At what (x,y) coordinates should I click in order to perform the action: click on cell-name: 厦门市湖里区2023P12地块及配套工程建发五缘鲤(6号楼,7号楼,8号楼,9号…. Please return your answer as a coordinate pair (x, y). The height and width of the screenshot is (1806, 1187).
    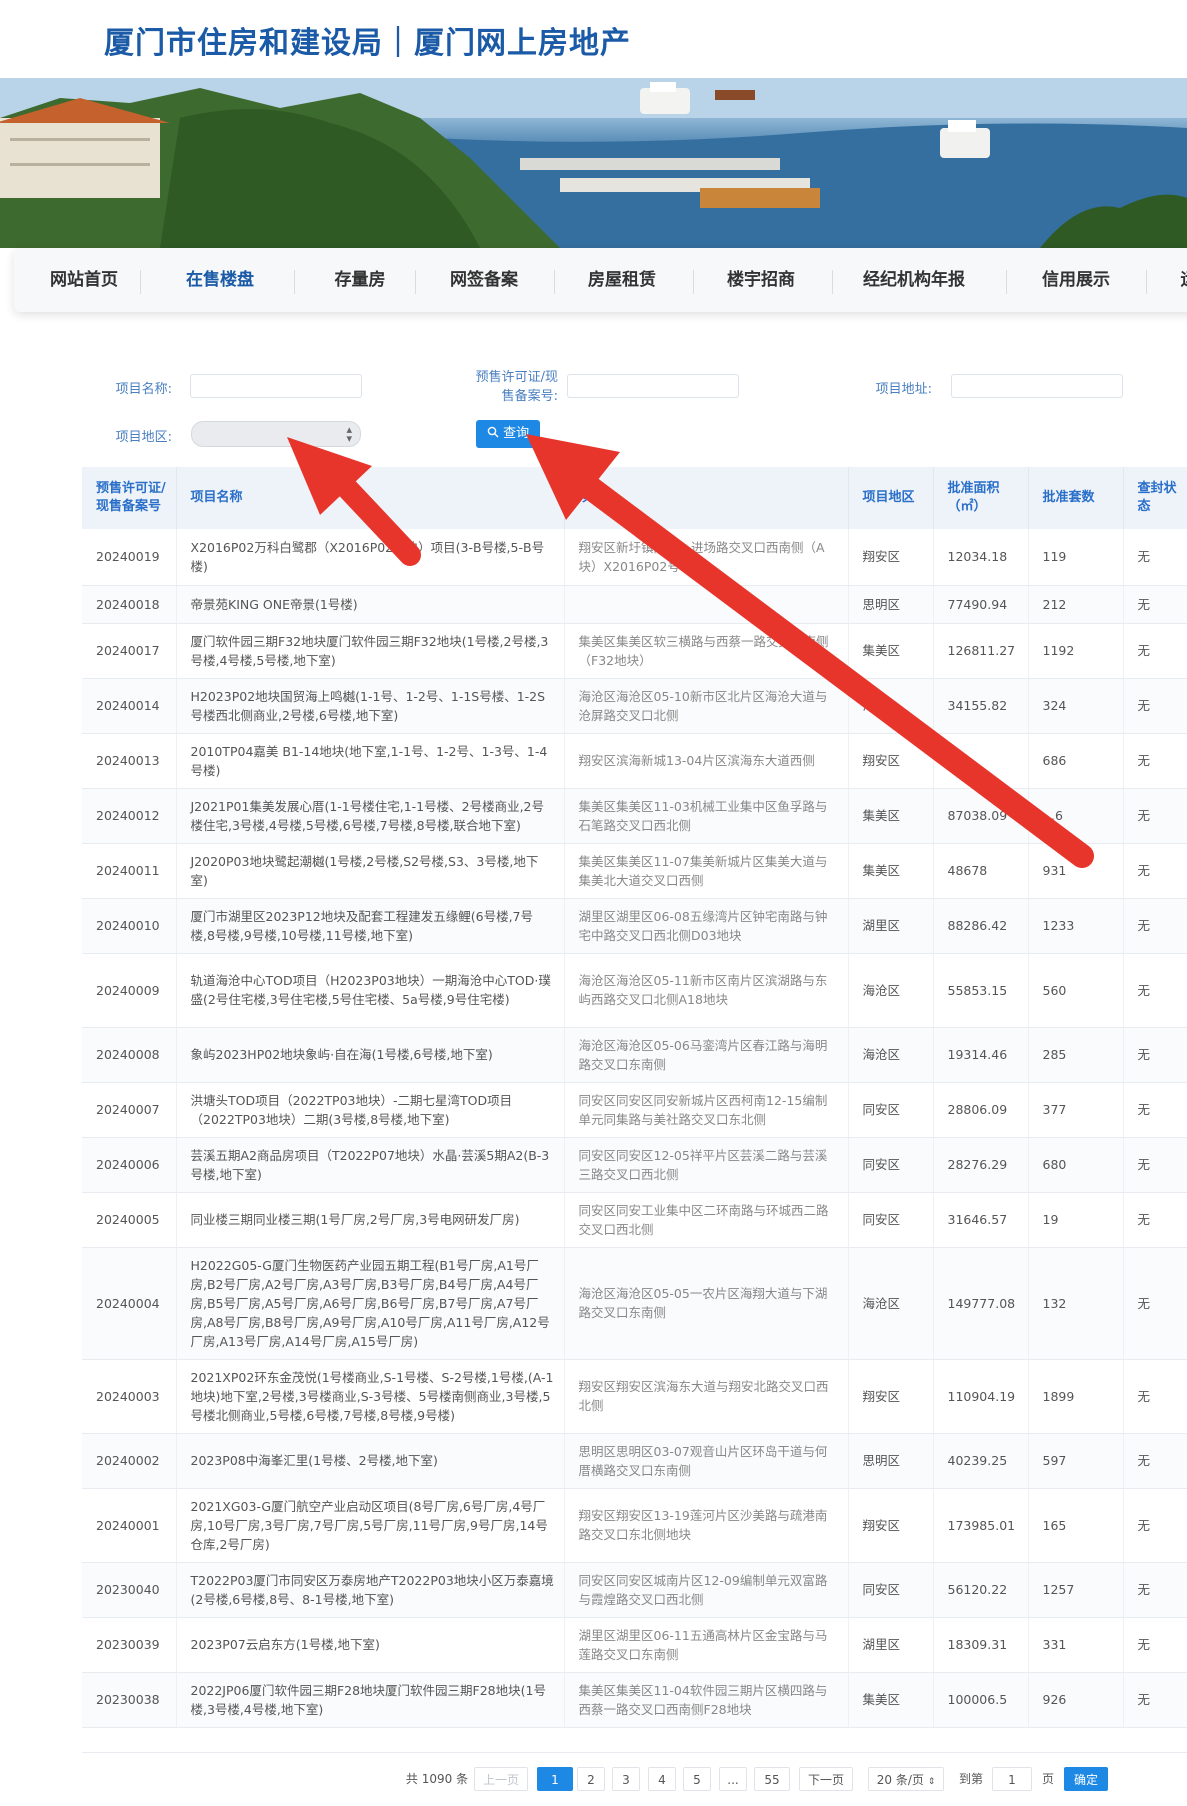
    Looking at the image, I should click on (370, 926).